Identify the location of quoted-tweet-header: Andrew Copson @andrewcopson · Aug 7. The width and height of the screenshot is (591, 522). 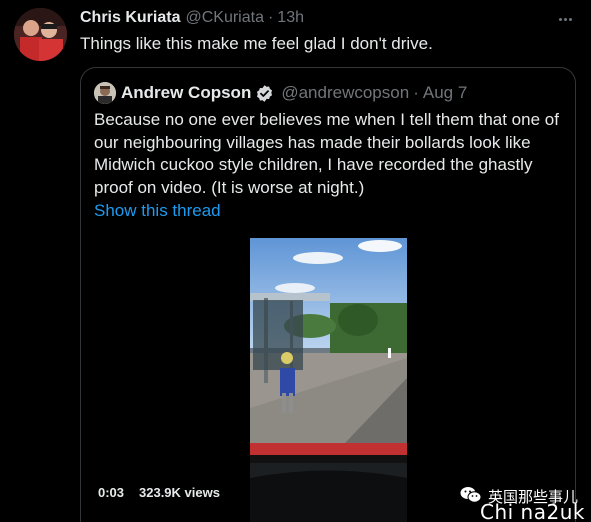
(294, 93).